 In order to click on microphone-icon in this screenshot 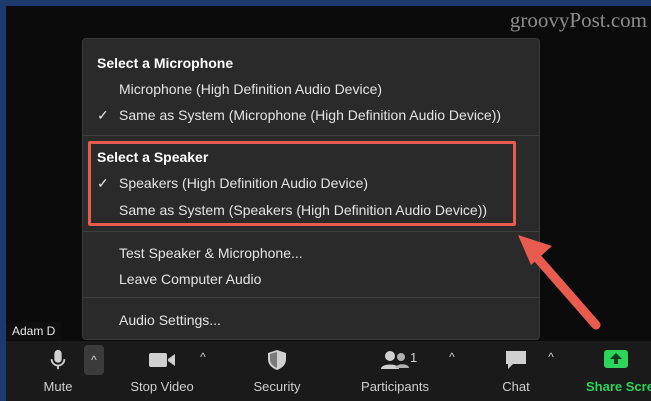, I will do `click(58, 359)`.